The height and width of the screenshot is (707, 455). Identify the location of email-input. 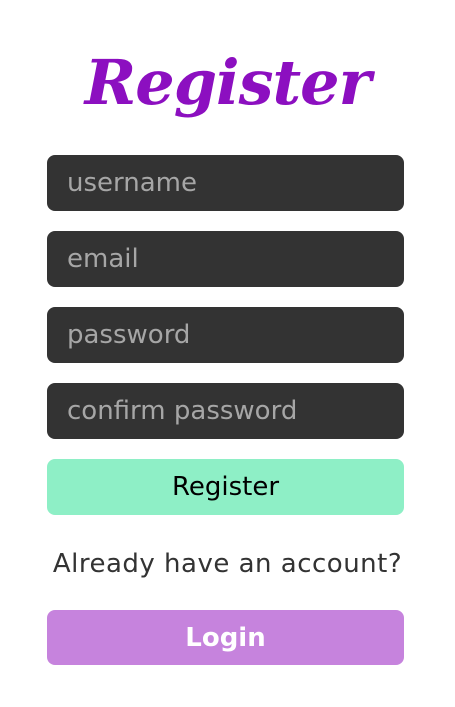
(225, 259).